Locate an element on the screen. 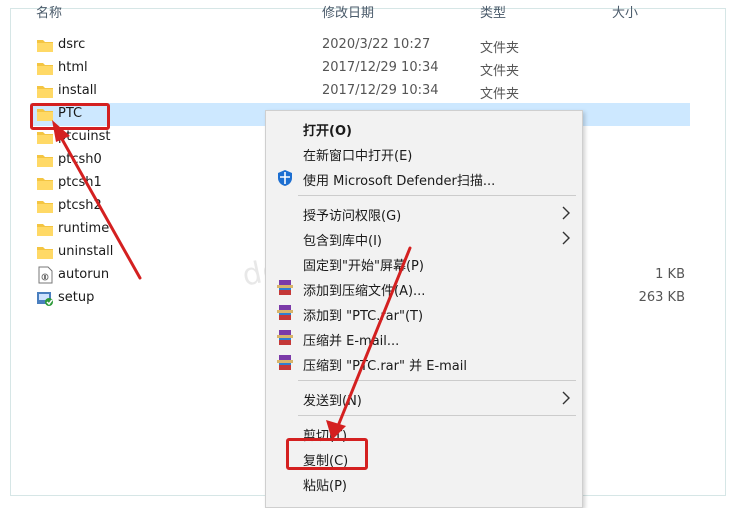  arrow-to-copy is located at coordinates (369, 343).